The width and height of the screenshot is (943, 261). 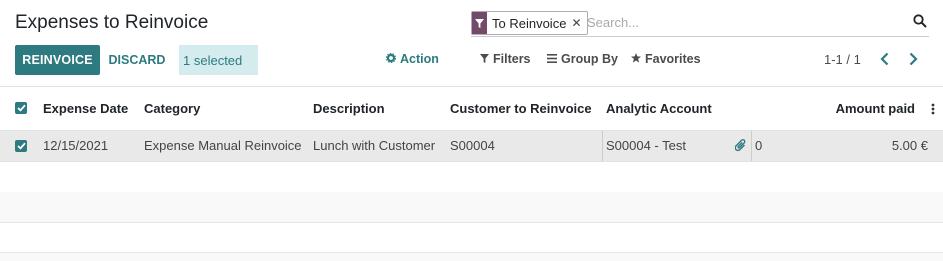 What do you see at coordinates (172, 108) in the screenshot?
I see `column-header-category: Category` at bounding box center [172, 108].